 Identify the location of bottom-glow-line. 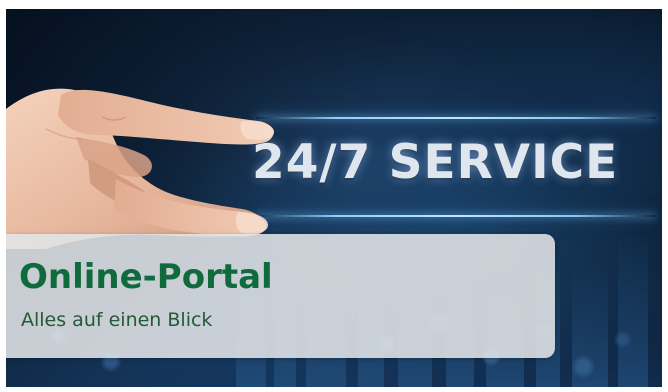
(456, 216).